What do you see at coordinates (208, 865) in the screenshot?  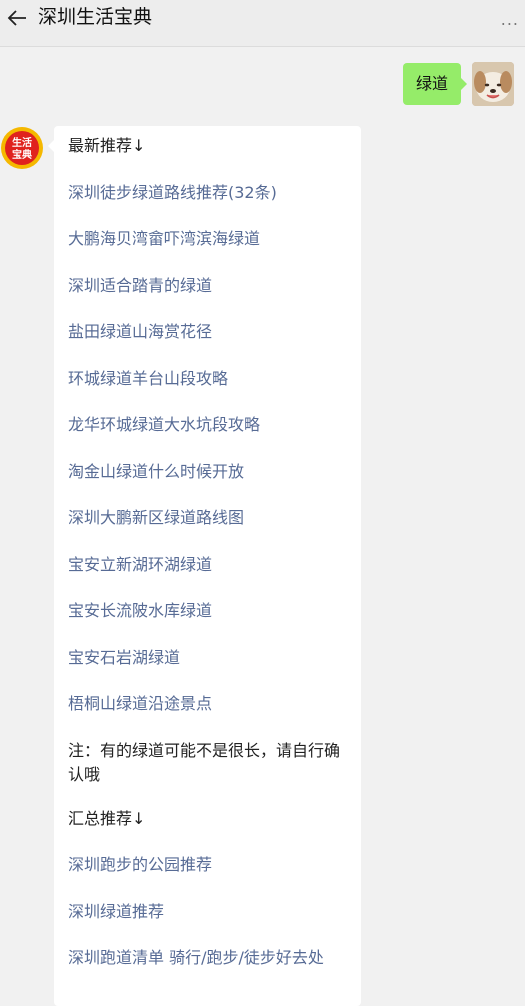 I see `article-link: 深圳跑步的公园推荐` at bounding box center [208, 865].